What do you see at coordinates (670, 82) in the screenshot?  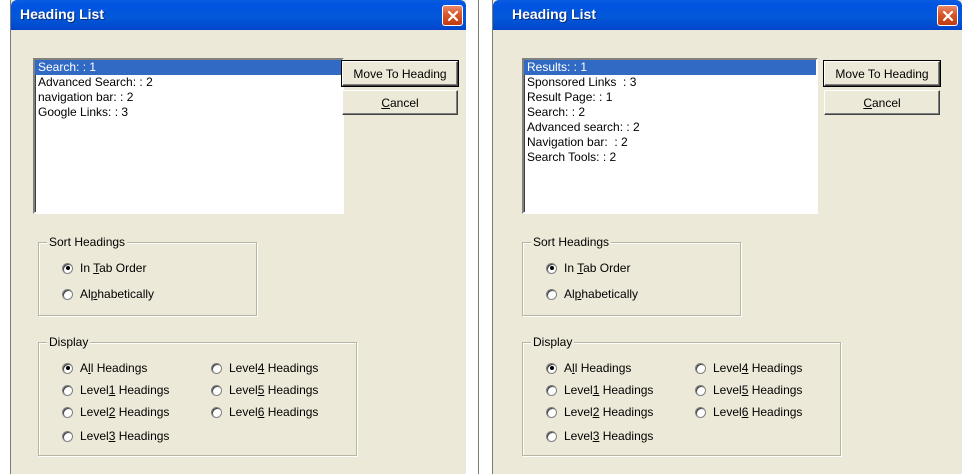 I see `list-item: Sponsored Links : 3` at bounding box center [670, 82].